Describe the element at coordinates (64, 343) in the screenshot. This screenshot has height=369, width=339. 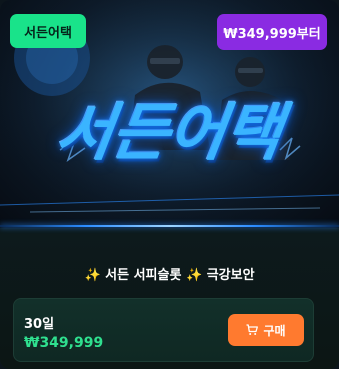
I see `plan-price: ₩349,999` at that location.